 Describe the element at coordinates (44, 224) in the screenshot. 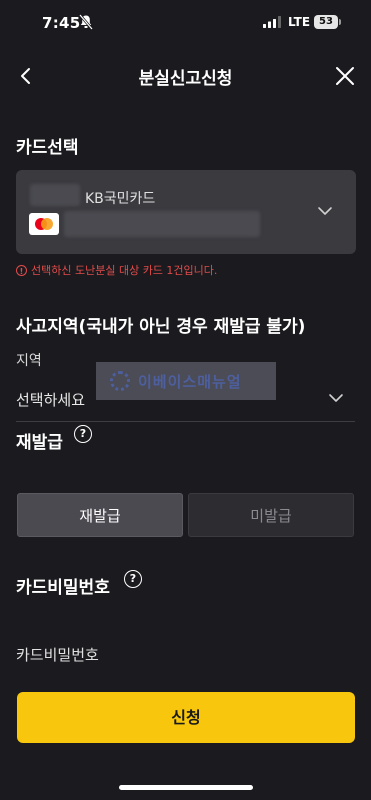

I see `mastercard-logo` at that location.